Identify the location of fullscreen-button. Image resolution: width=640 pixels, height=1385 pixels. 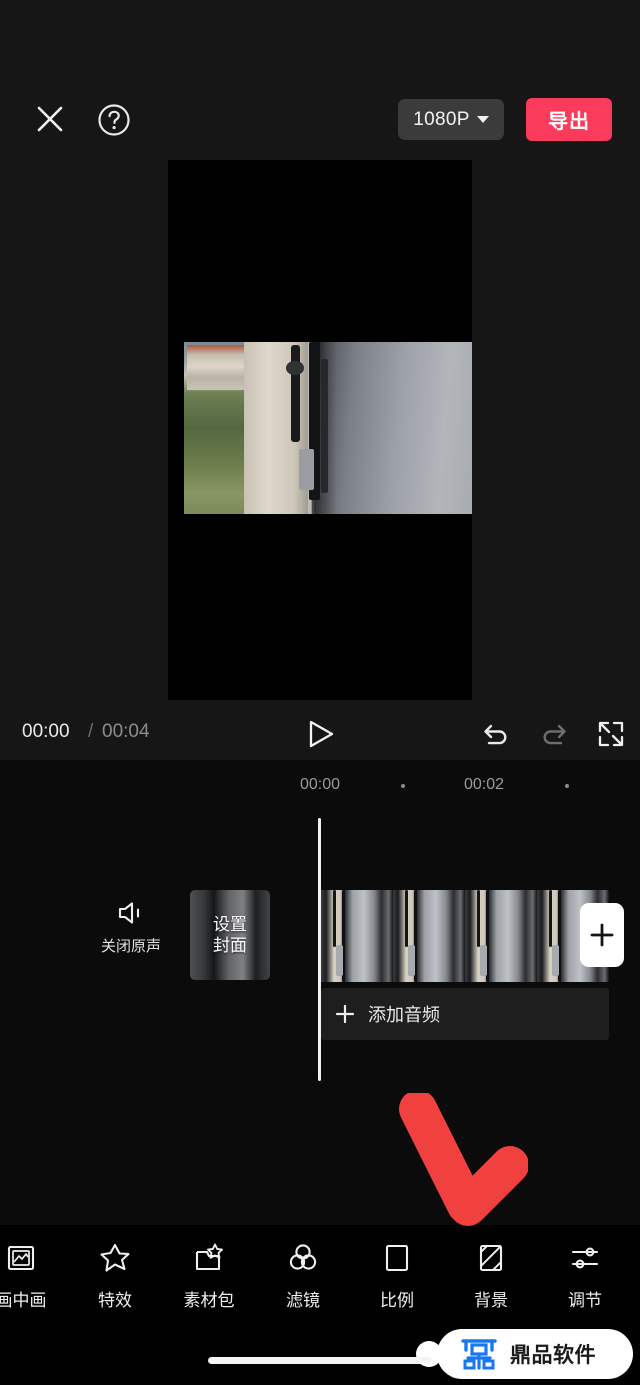
(611, 734).